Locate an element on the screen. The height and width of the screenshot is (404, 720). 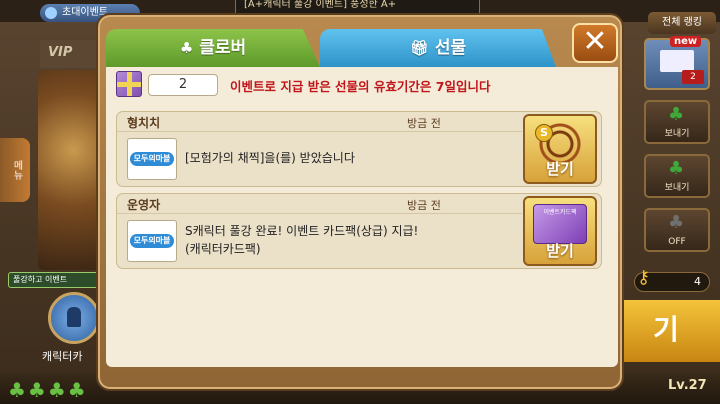
gift-icon: 🎁︎ is located at coordinates (419, 48).